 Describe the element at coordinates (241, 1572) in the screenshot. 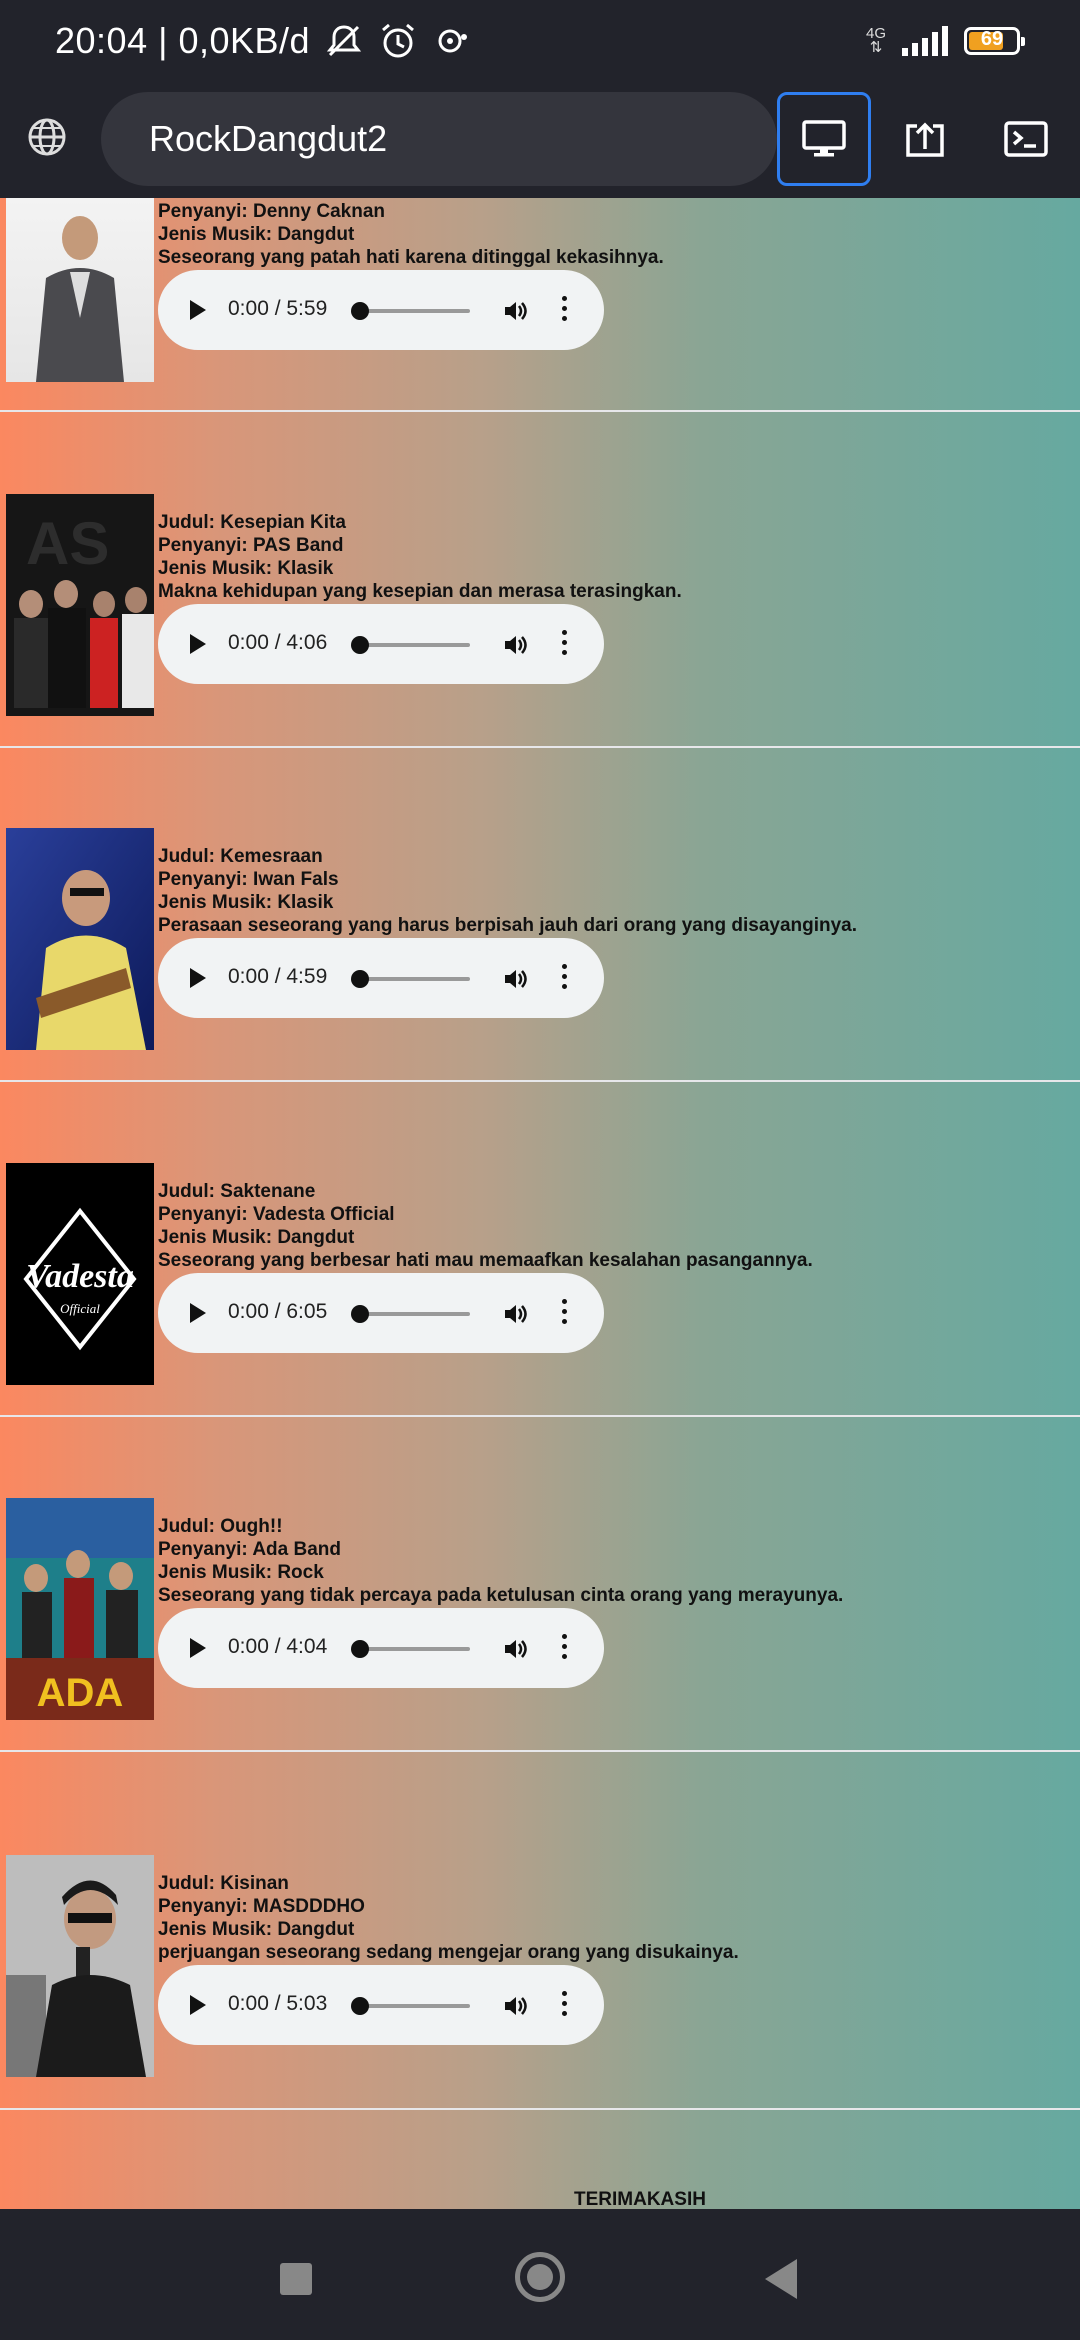

I see `song-genre: Jenis Musik: Rock` at that location.